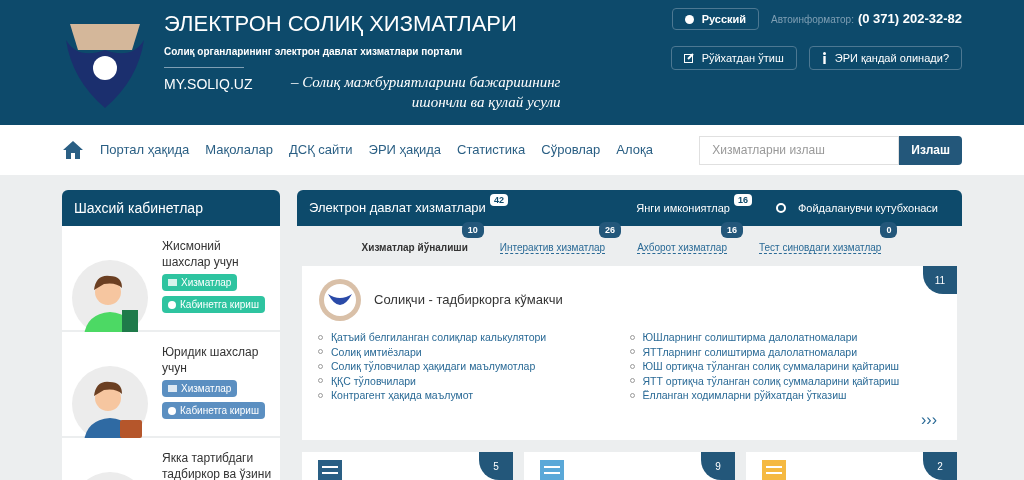  I want to click on nav-link: Портал ҳақида, so click(145, 150).